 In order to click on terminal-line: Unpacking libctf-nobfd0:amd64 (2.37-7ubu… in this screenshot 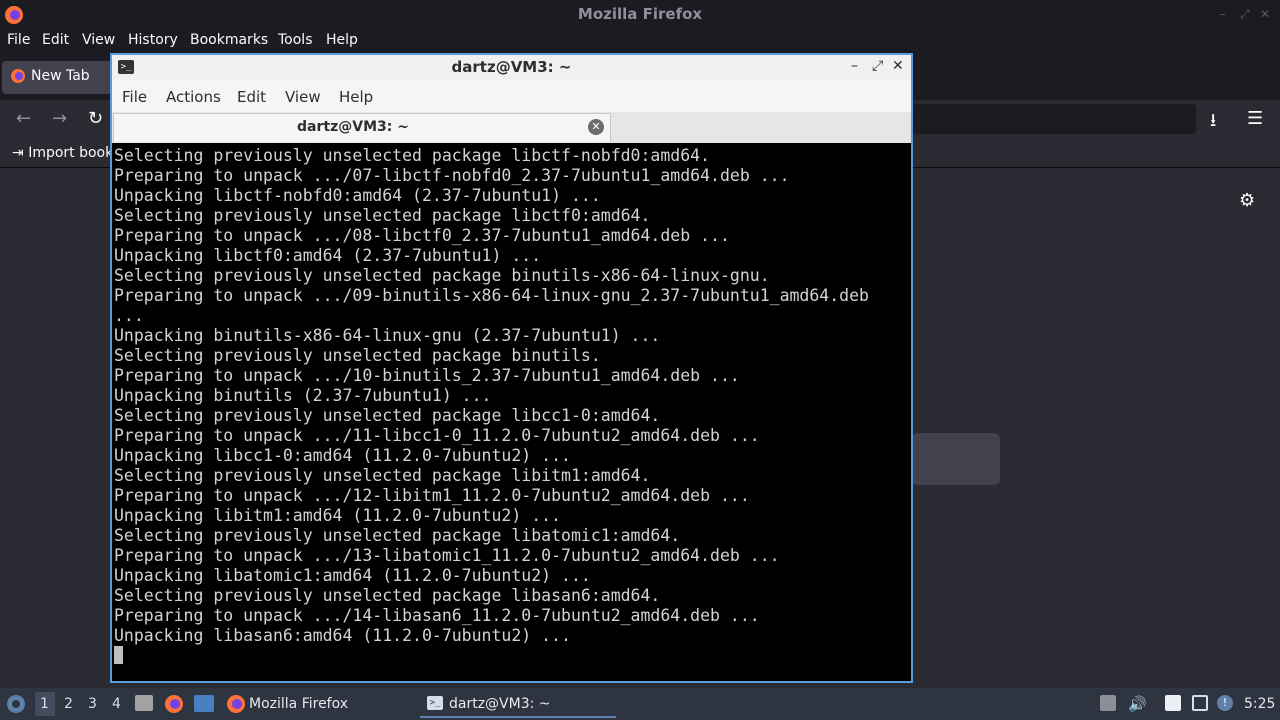, I will do `click(357, 195)`.